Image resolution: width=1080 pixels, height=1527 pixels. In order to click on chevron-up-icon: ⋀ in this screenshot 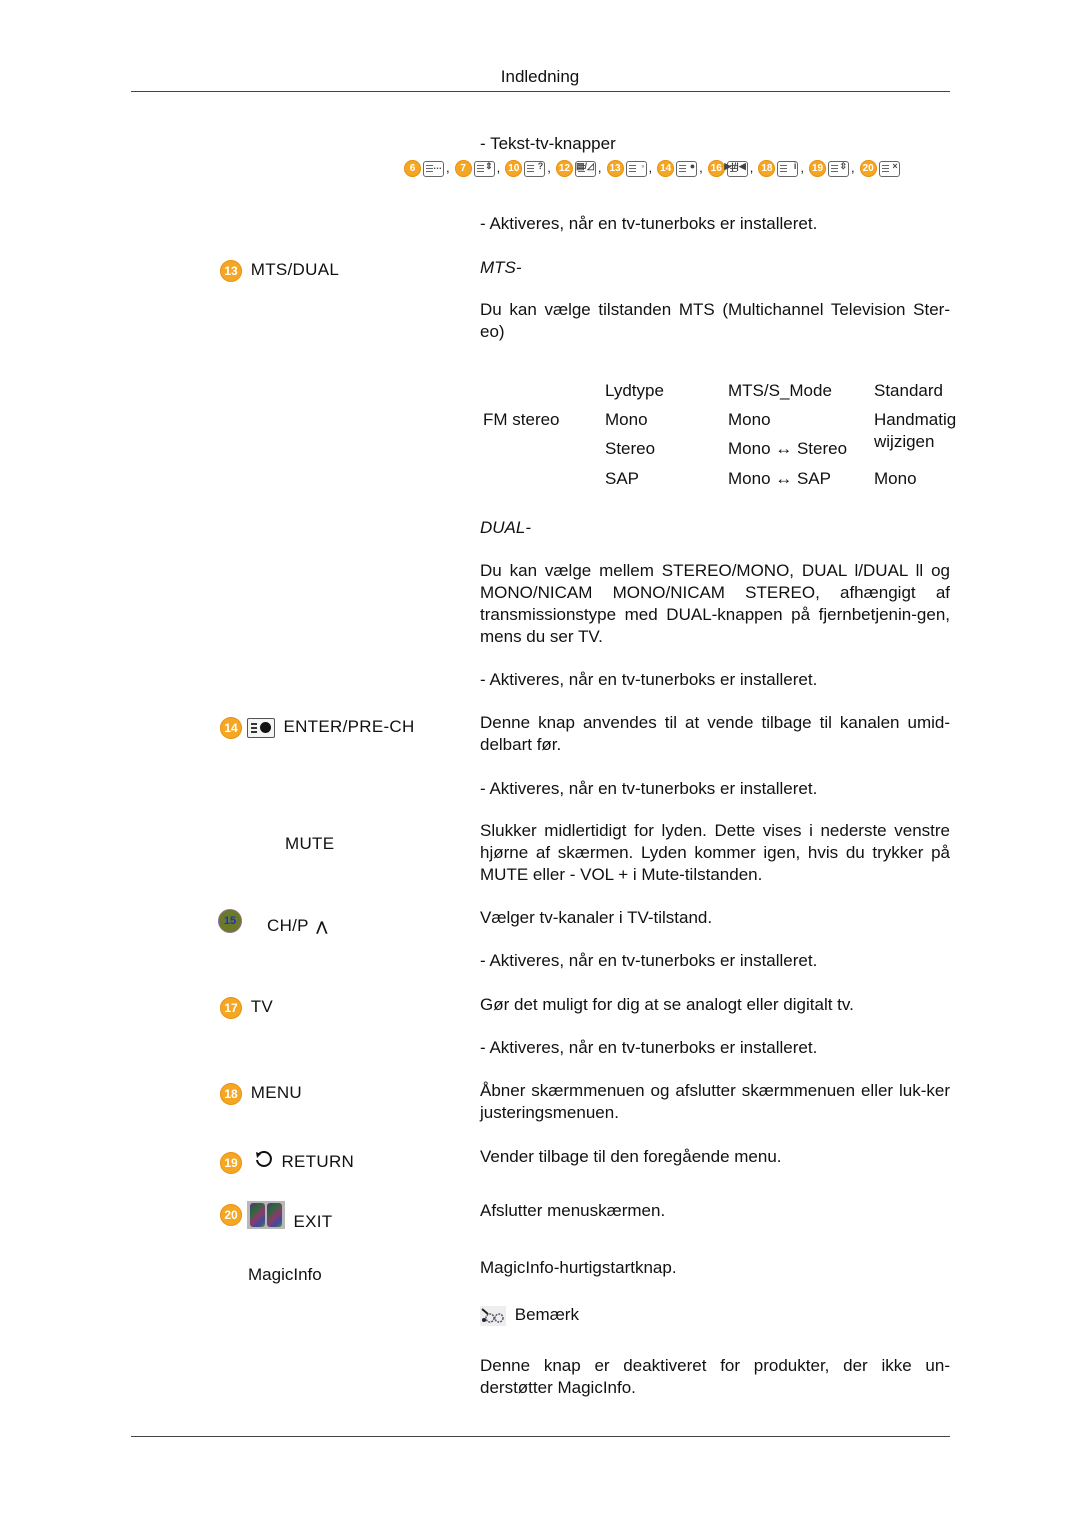, I will do `click(322, 926)`.